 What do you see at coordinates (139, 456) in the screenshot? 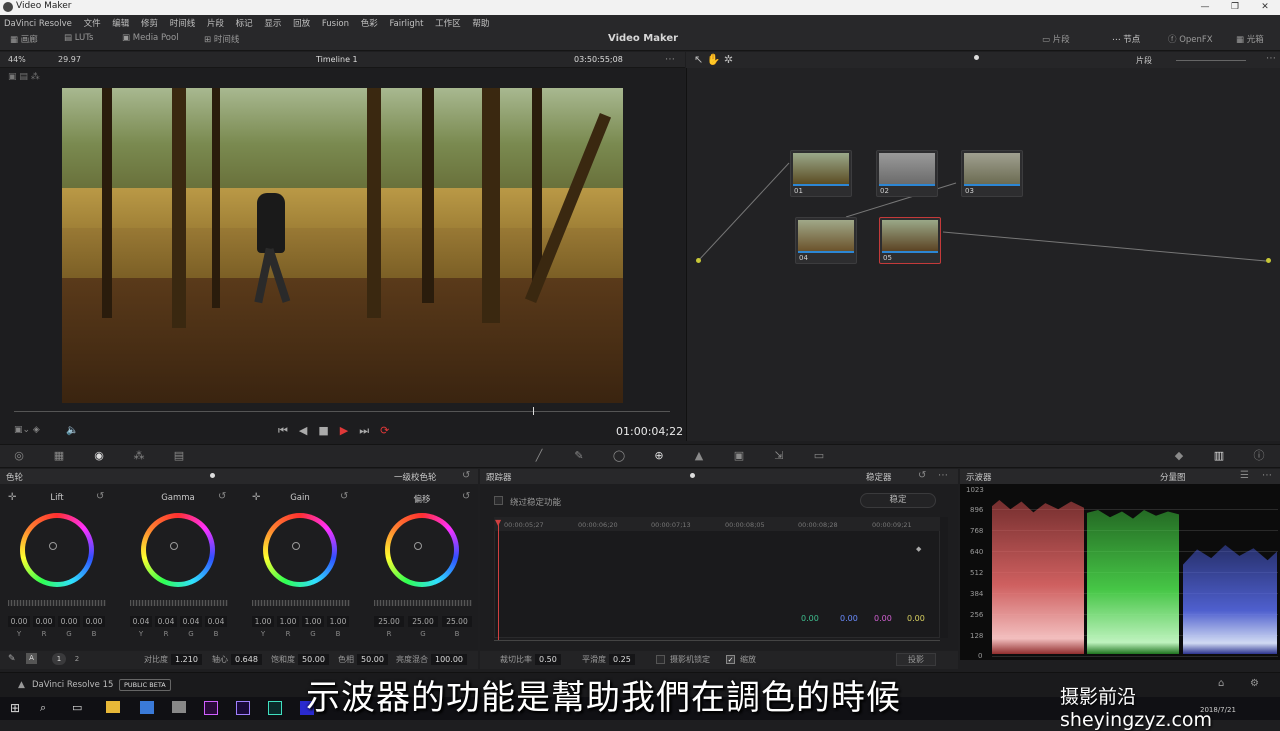
I see `rgb-mixer-icon: ⁂` at bounding box center [139, 456].